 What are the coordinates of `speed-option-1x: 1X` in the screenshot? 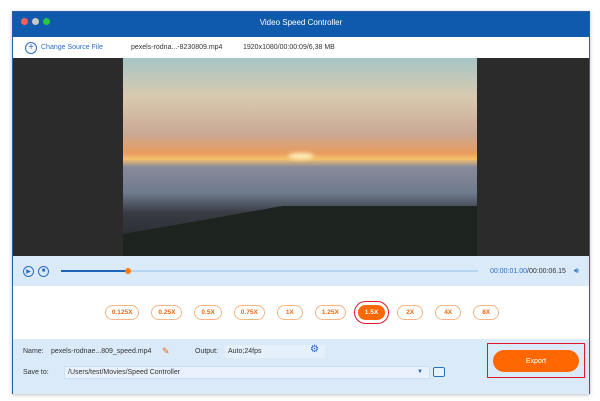 It's located at (289, 312).